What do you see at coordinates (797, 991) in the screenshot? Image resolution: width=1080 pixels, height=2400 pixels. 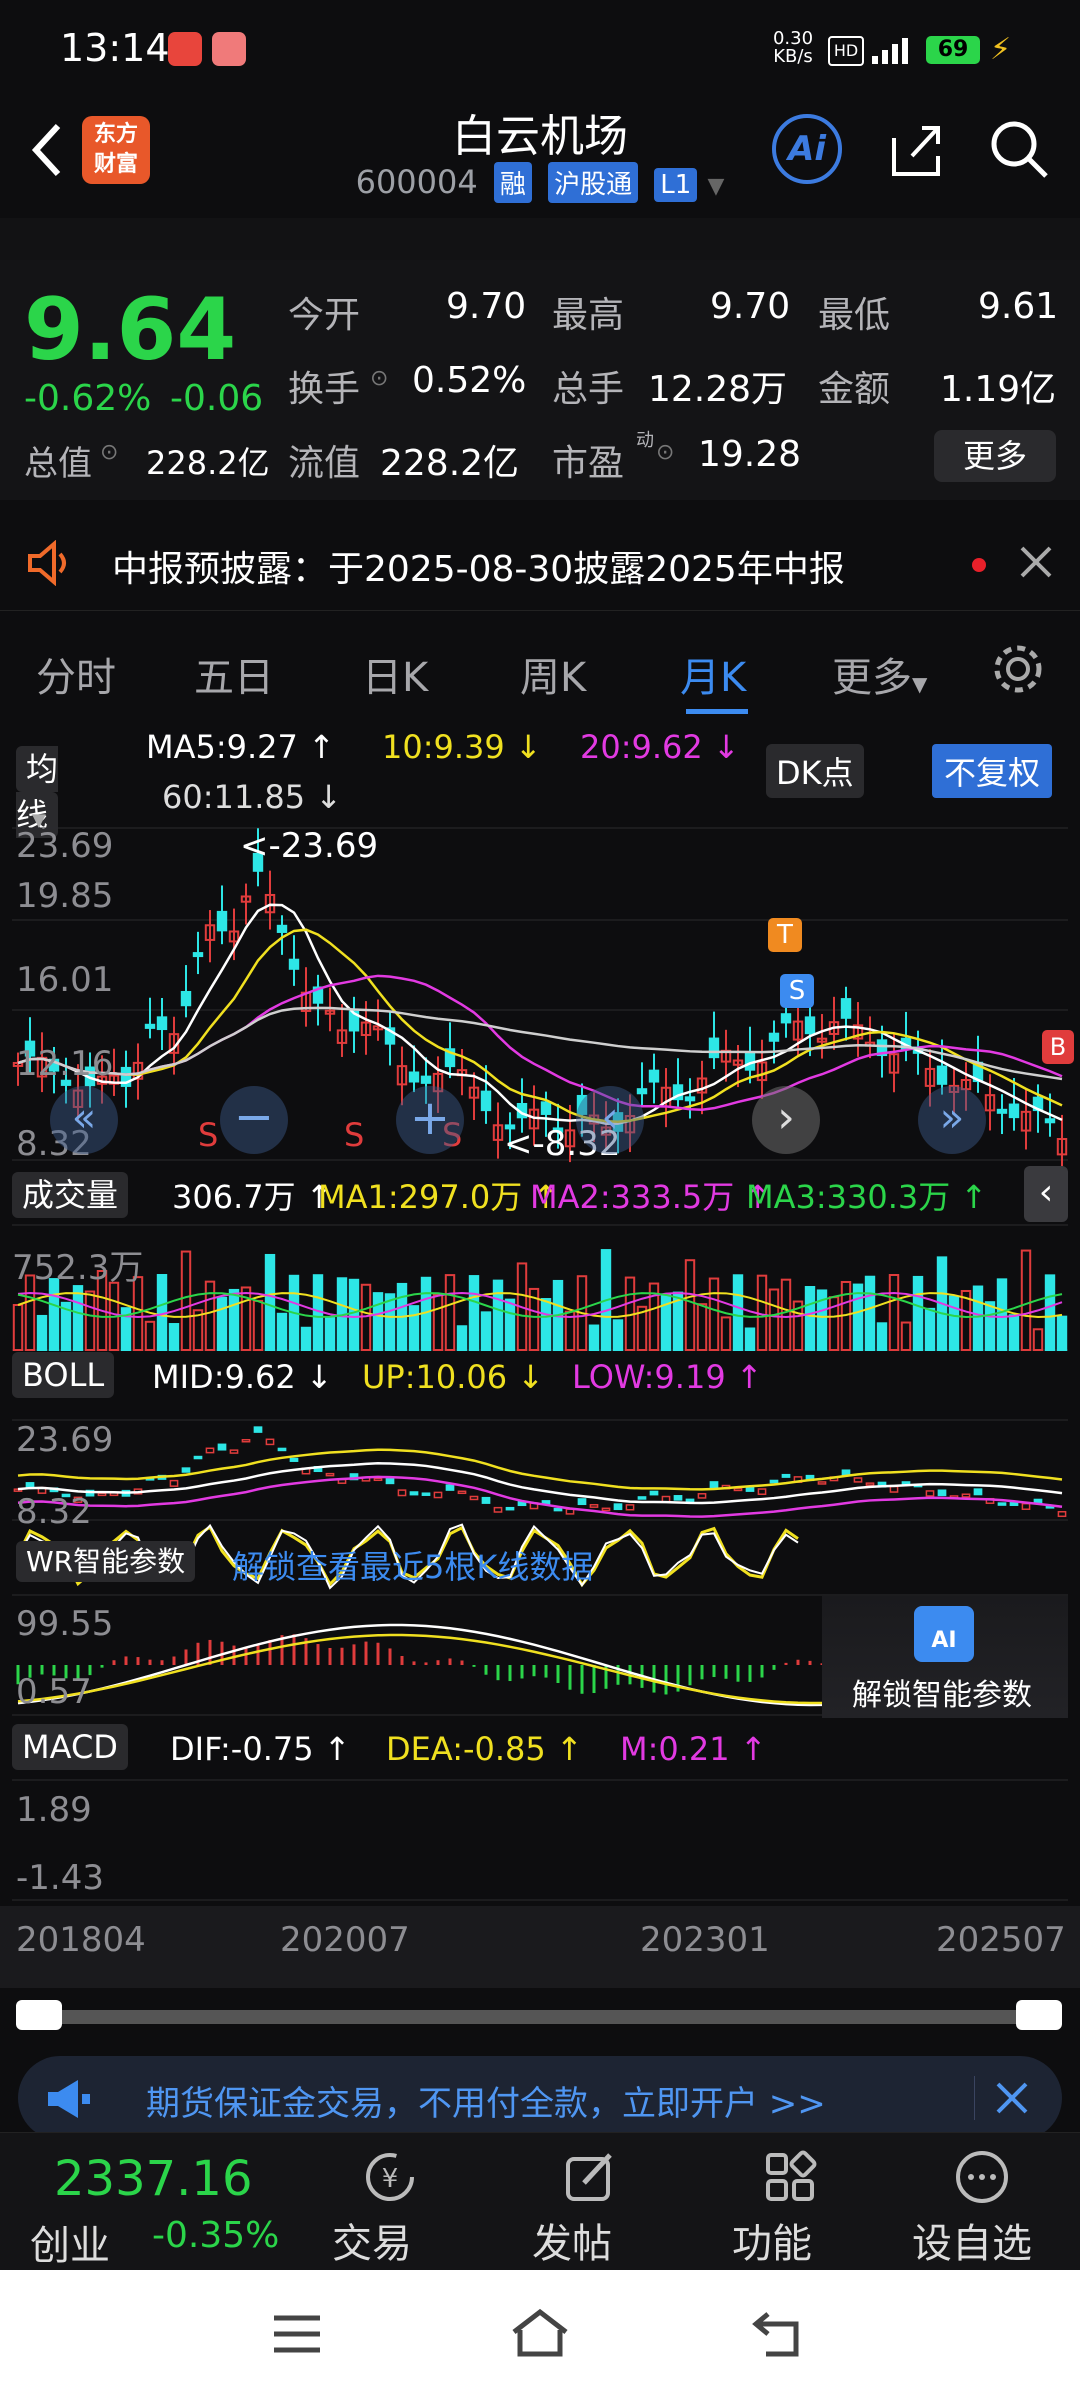 I see `signal-s-badge: S` at bounding box center [797, 991].